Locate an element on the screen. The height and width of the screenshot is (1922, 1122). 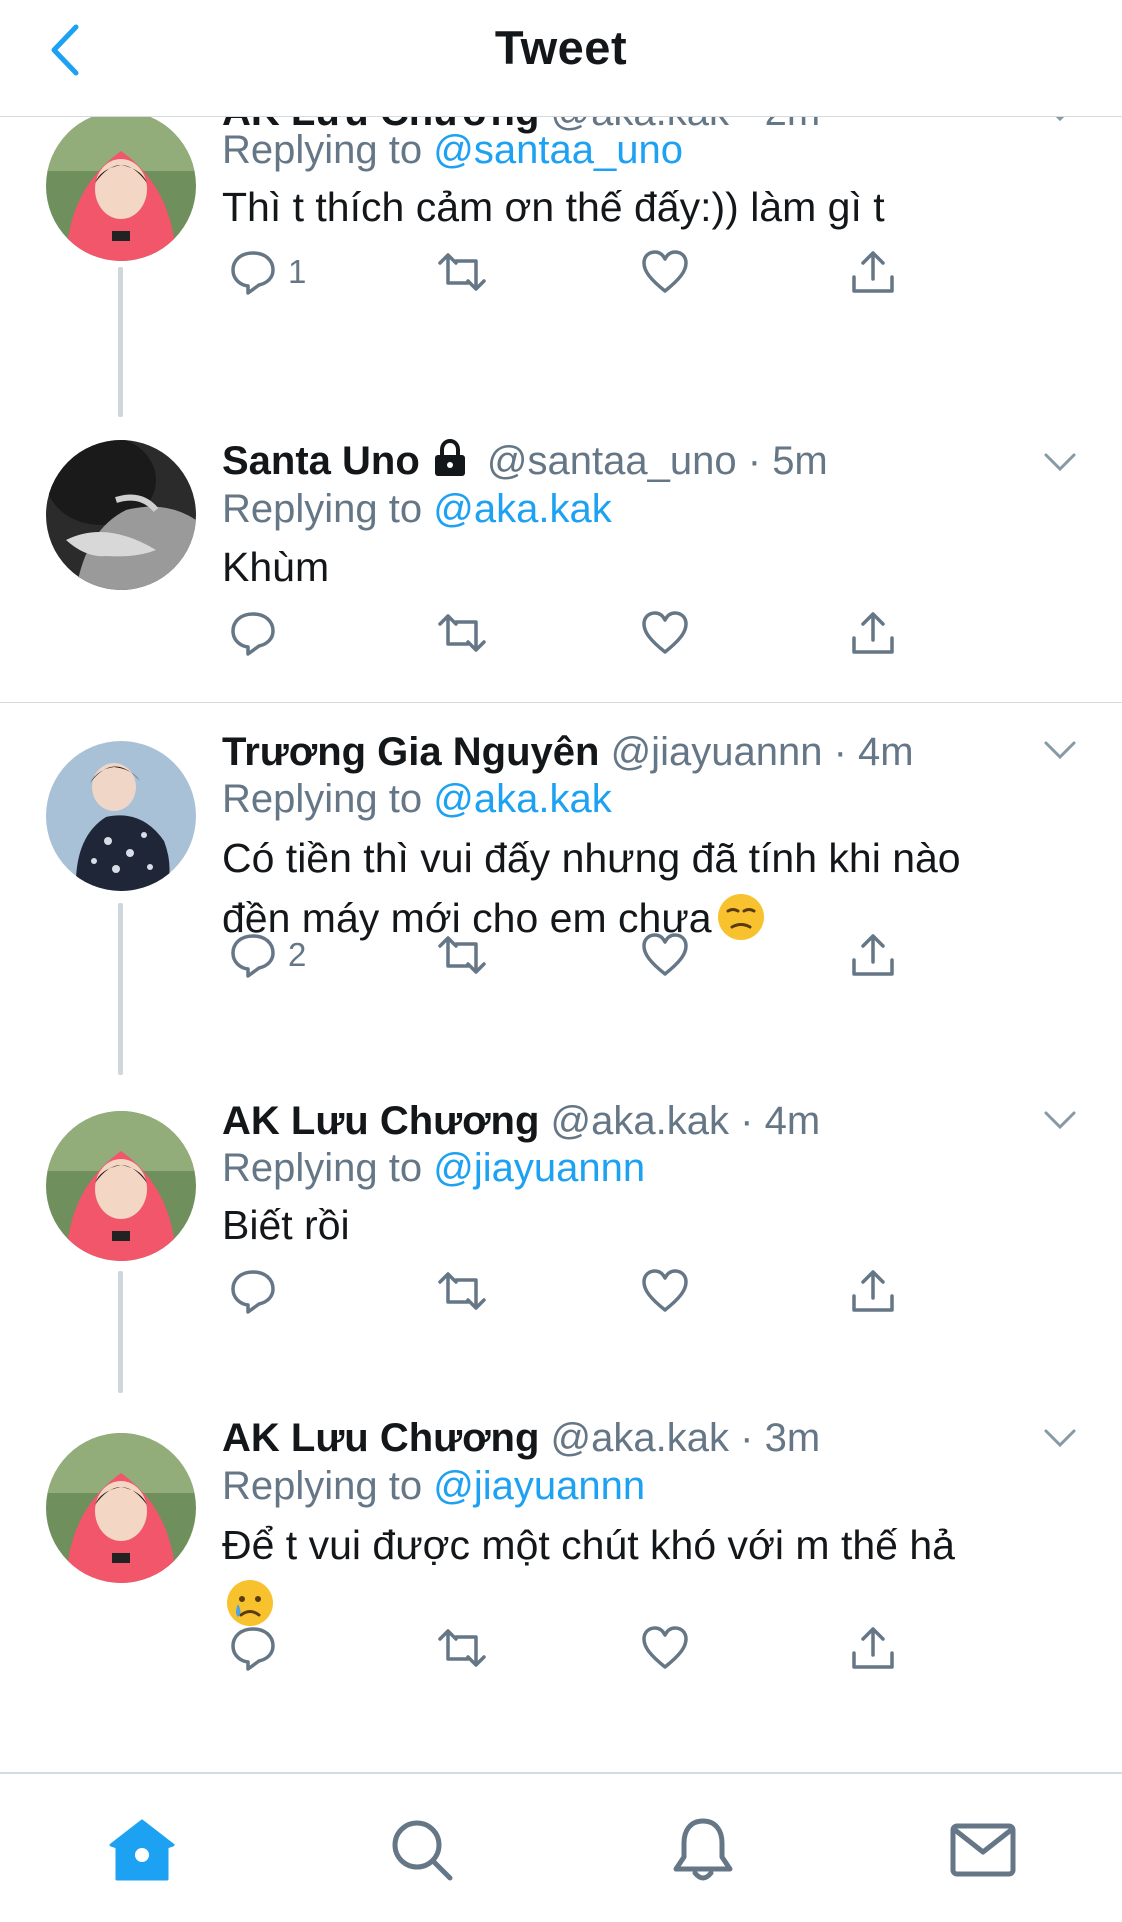
replying-to: Replying to @aka.kak is located at coordinates (417, 799).